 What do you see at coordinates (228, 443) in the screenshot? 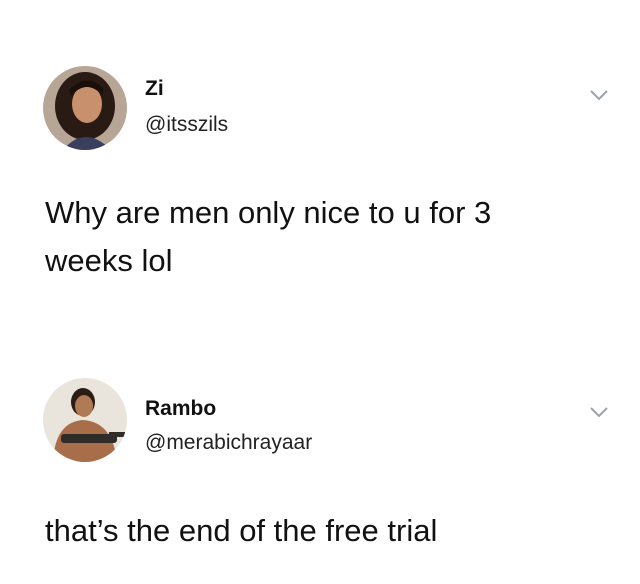
I see `user-handle: @merabichrayaar` at bounding box center [228, 443].